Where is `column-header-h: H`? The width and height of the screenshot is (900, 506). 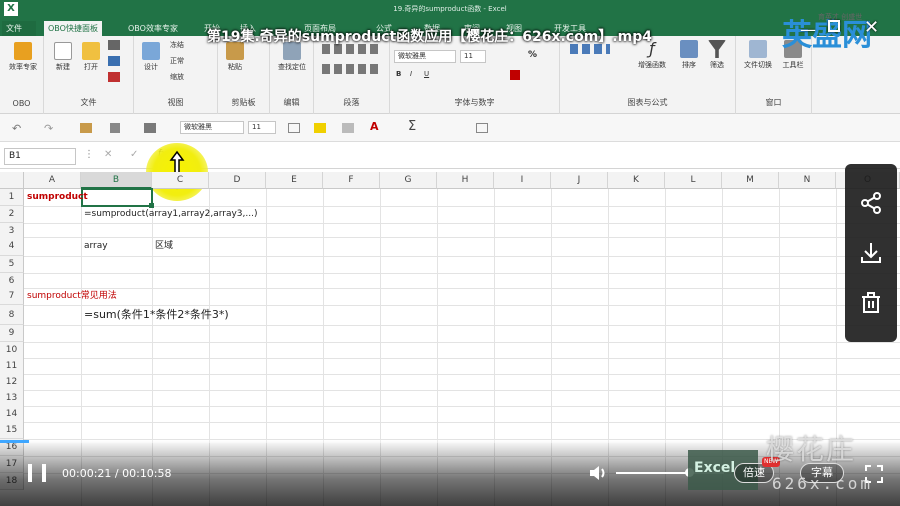 column-header-h: H is located at coordinates (465, 180).